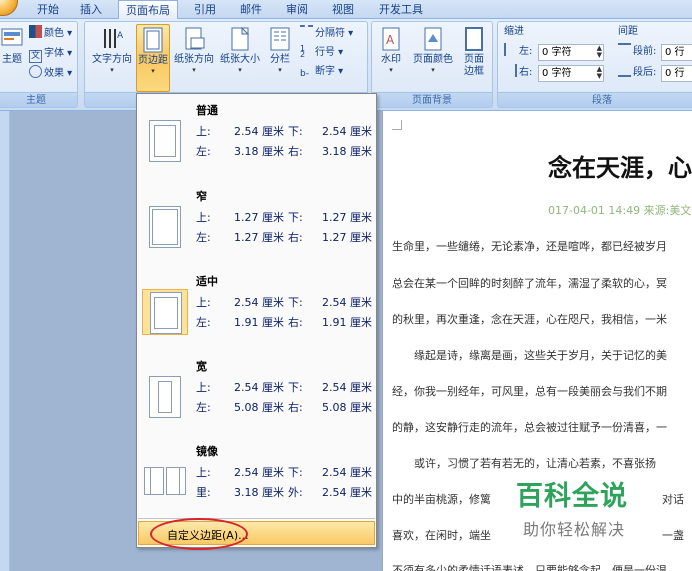 This screenshot has width=692, height=571. What do you see at coordinates (518, 52) in the screenshot?
I see `indent-left-label: 左:` at bounding box center [518, 52].